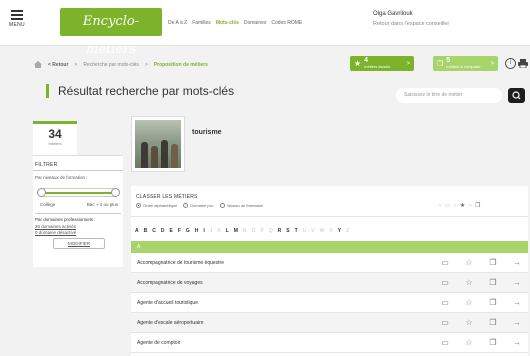 This screenshot has width=530, height=356. I want to click on domains-inactive-link: 0 domaine désactivé, so click(55, 233).